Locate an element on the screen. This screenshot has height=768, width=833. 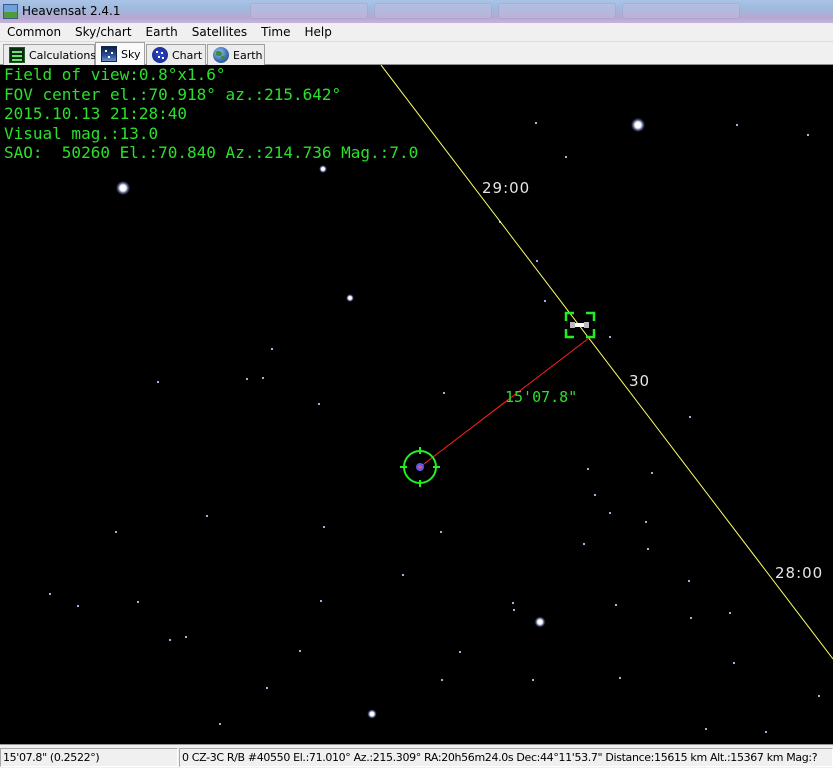
tab-calculations: Calculations is located at coordinates (50, 54).